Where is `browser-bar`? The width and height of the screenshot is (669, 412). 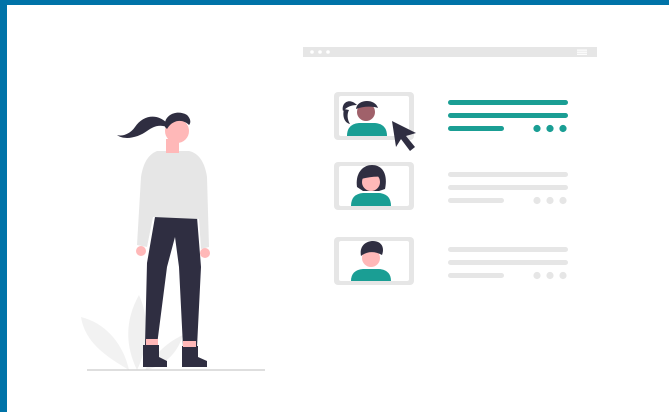
browser-bar is located at coordinates (450, 52).